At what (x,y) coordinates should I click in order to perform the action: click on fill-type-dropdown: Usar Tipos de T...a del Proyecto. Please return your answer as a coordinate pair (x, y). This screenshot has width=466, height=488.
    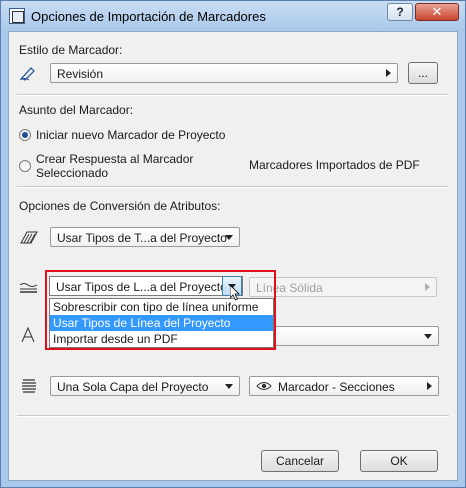
    Looking at the image, I should click on (145, 237).